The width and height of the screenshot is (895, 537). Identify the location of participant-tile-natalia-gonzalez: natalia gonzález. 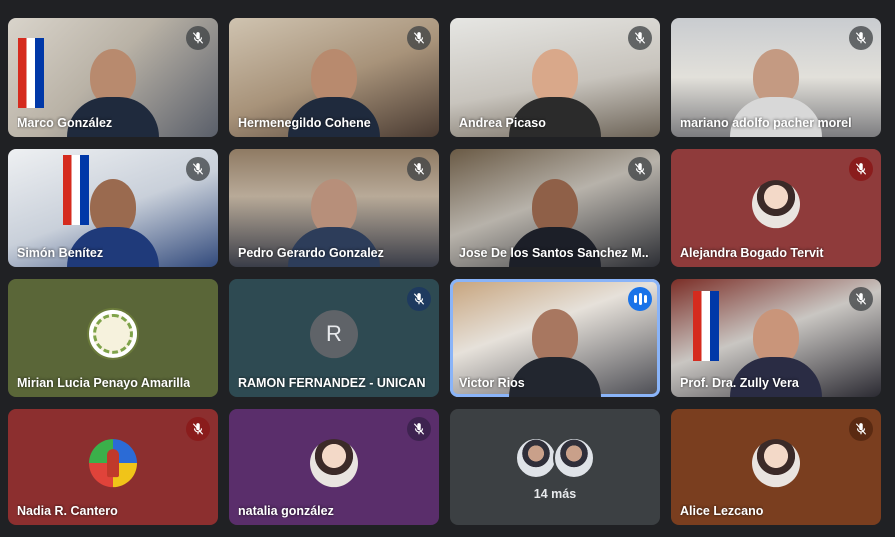
(334, 467).